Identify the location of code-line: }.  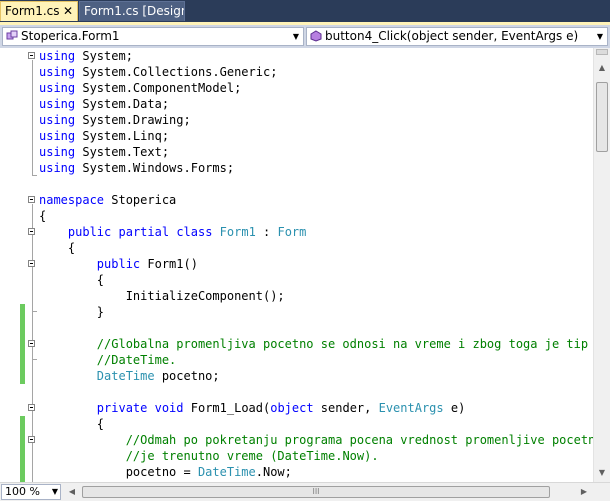
(316, 312).